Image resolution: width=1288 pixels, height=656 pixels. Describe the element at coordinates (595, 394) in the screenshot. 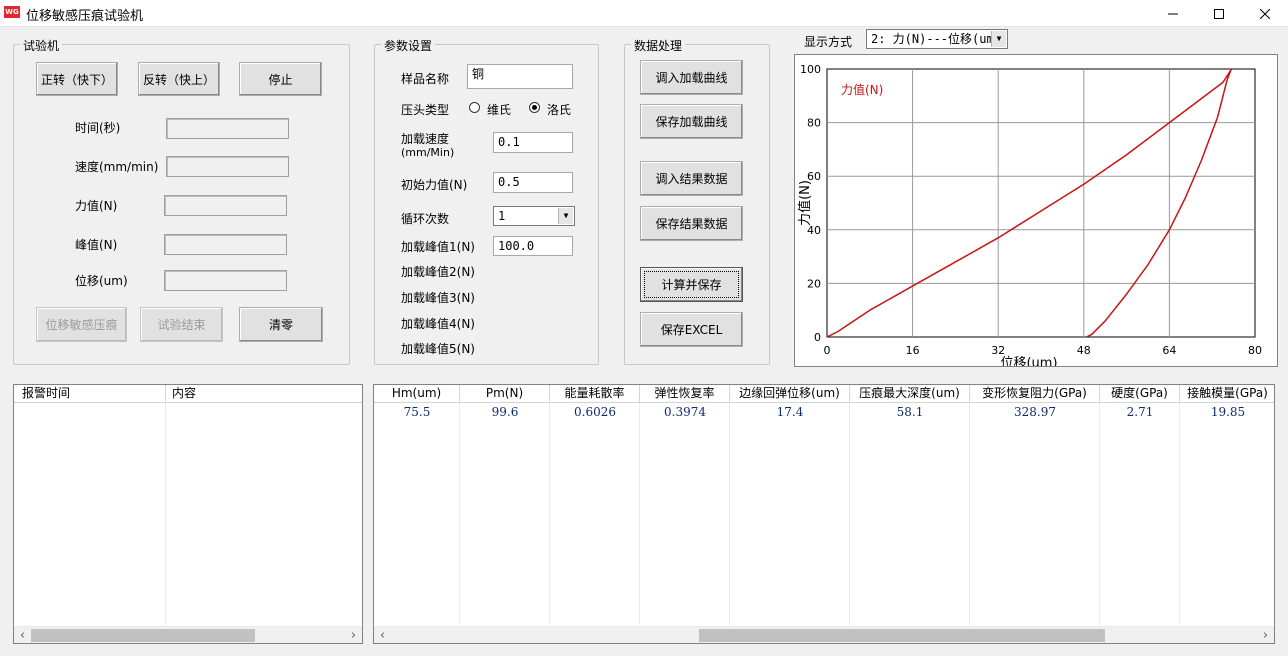

I see `result-header-energy: 能量耗散率` at that location.